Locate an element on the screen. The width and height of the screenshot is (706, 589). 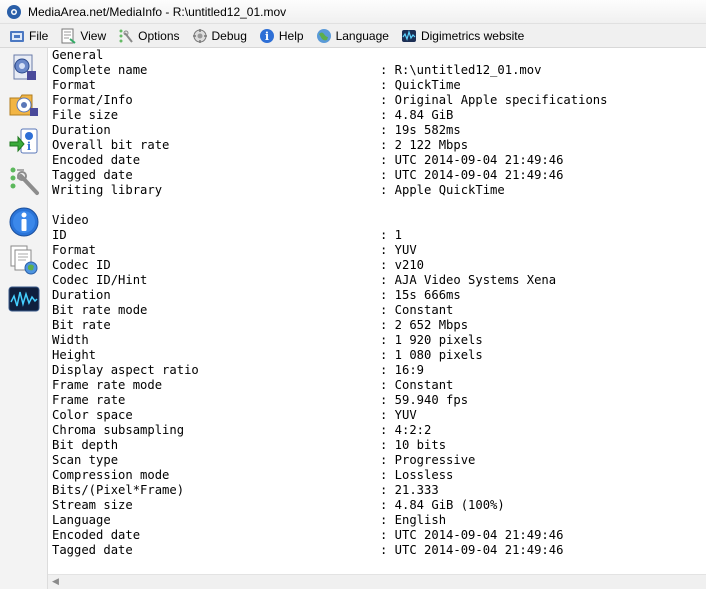
info-value: : 59.940 fps is located at coordinates (424, 400).